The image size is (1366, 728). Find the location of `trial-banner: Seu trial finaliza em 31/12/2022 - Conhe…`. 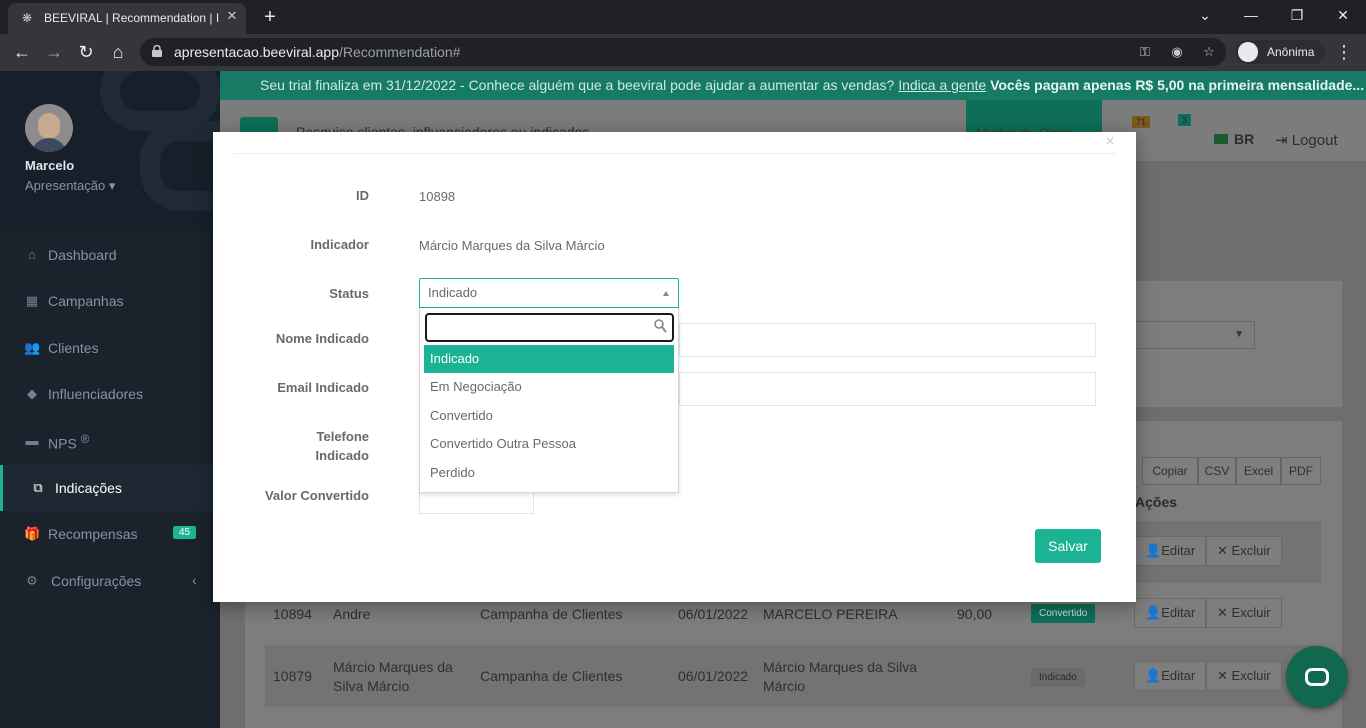

trial-banner: Seu trial finaliza em 31/12/2022 - Conhe… is located at coordinates (793, 85).